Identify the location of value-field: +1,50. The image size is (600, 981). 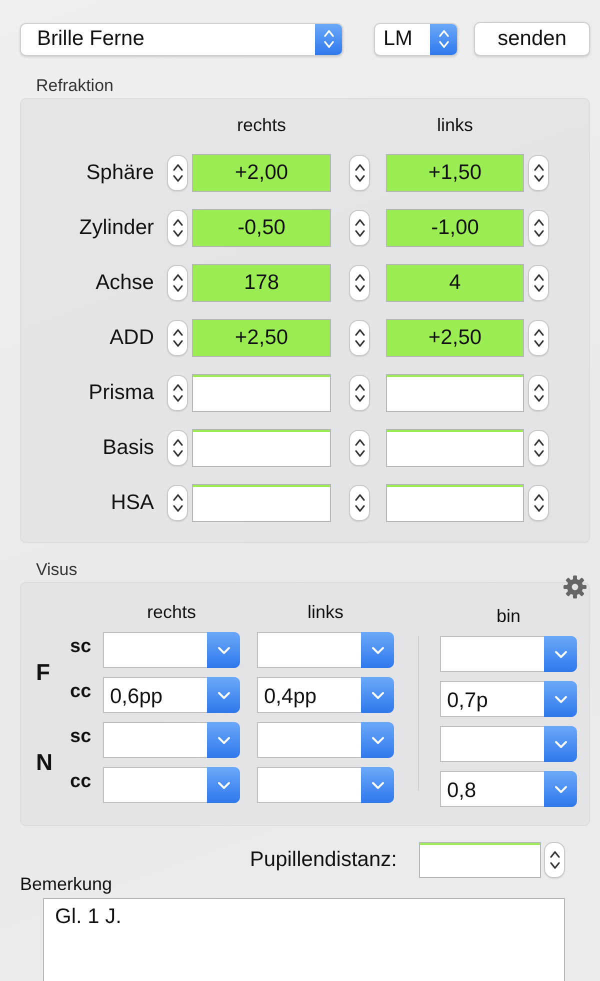
(455, 173).